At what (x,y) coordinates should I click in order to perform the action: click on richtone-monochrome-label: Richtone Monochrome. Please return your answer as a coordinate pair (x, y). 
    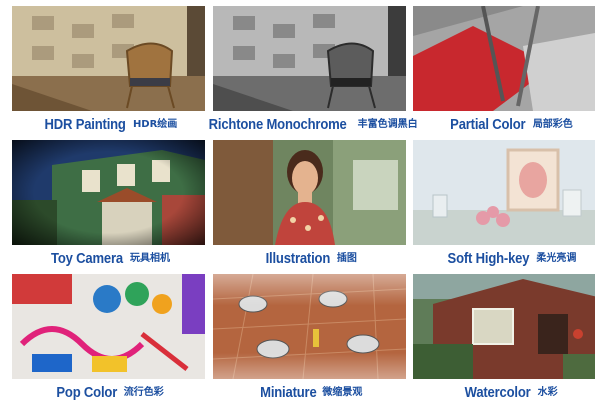
    Looking at the image, I should click on (278, 124).